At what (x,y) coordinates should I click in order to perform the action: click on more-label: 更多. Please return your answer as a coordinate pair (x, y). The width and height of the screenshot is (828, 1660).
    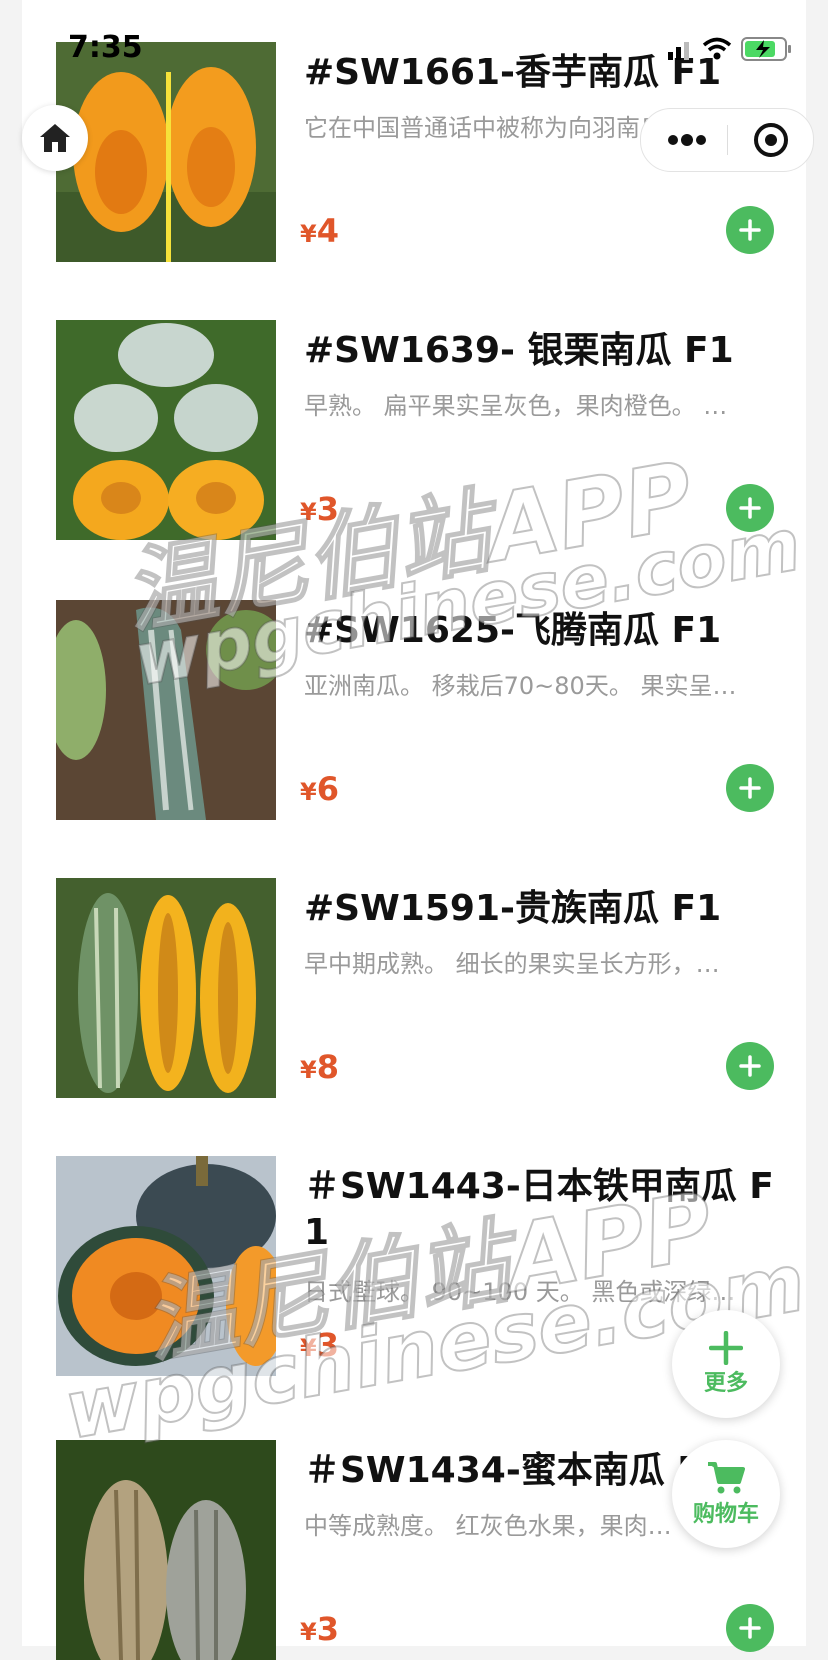
    Looking at the image, I should click on (725, 1383).